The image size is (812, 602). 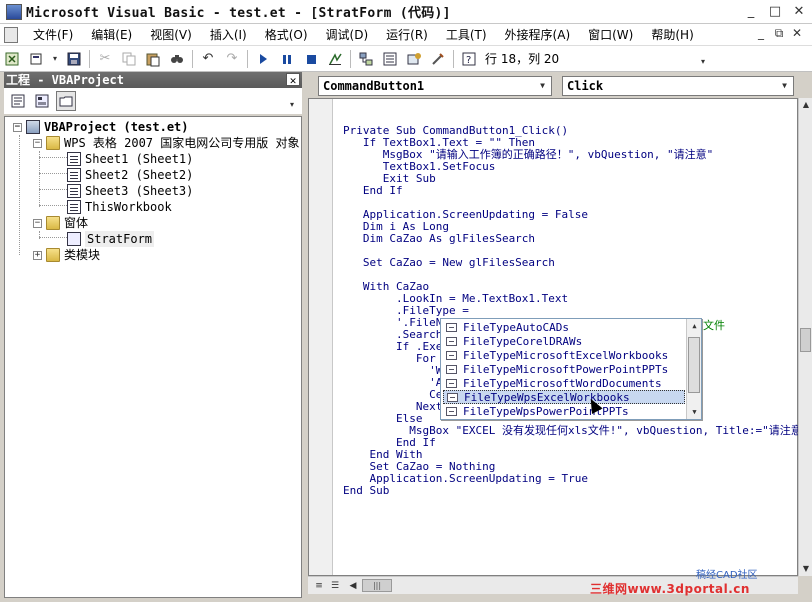 I want to click on toolbox-icon, so click(x=438, y=59).